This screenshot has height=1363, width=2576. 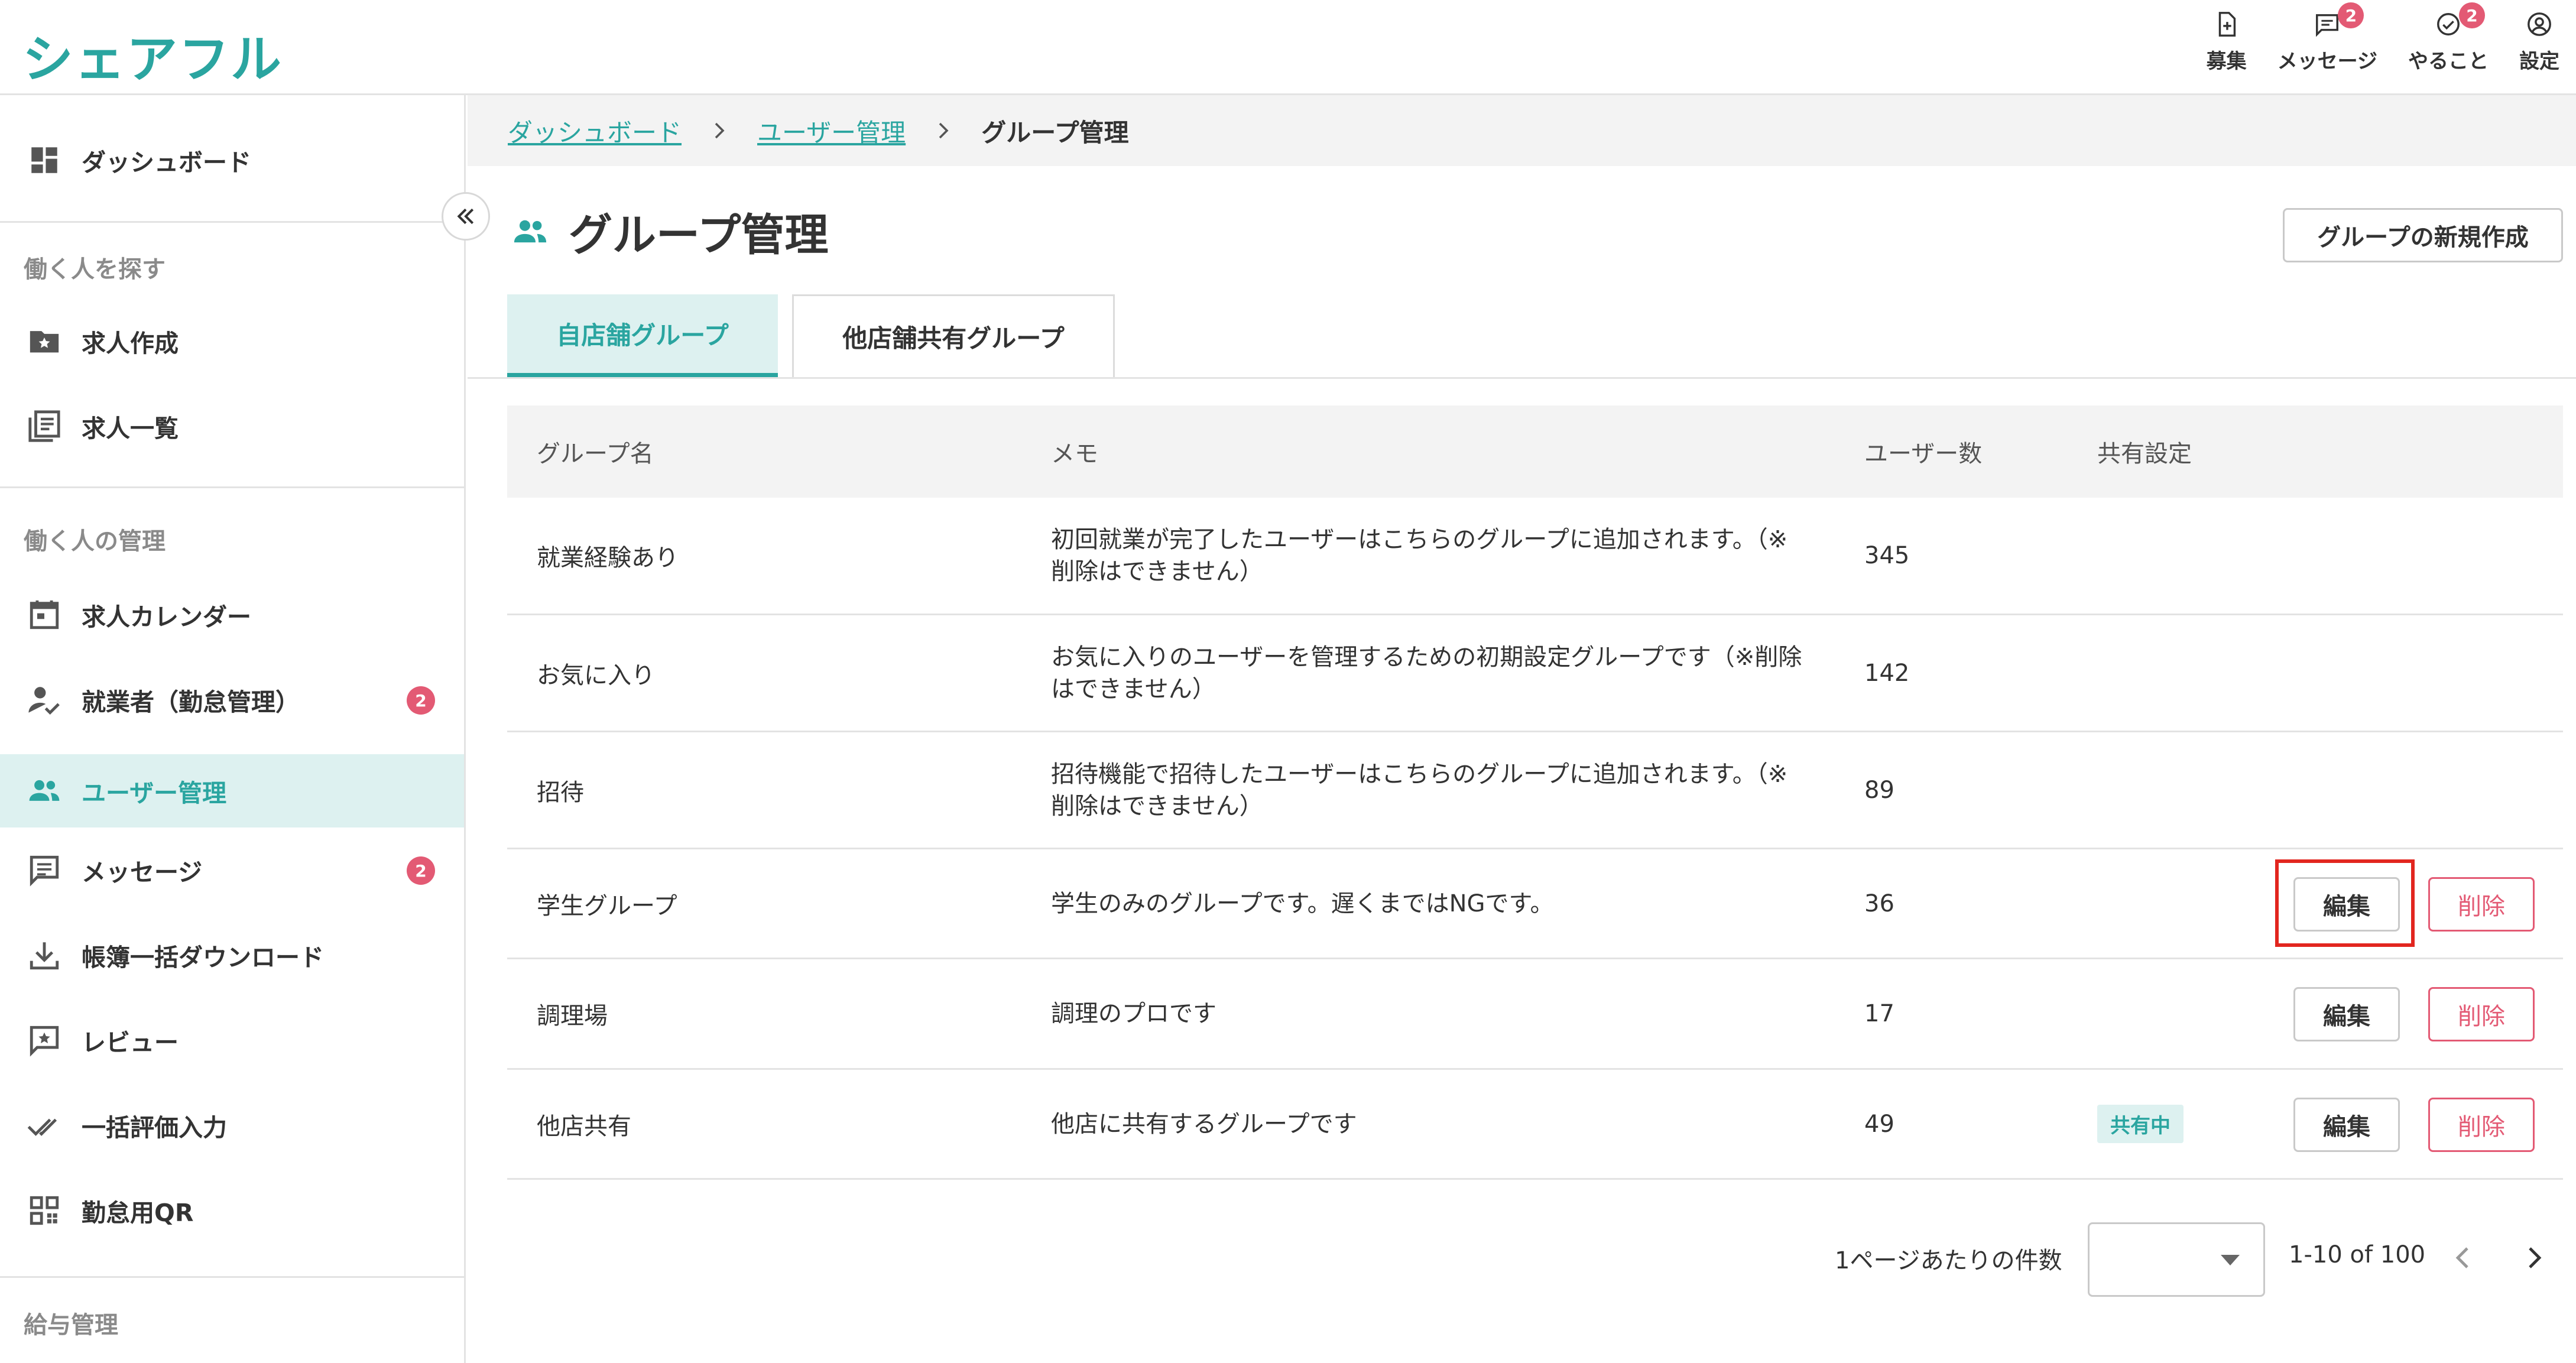 What do you see at coordinates (44, 614) in the screenshot?
I see `calendar-icon` at bounding box center [44, 614].